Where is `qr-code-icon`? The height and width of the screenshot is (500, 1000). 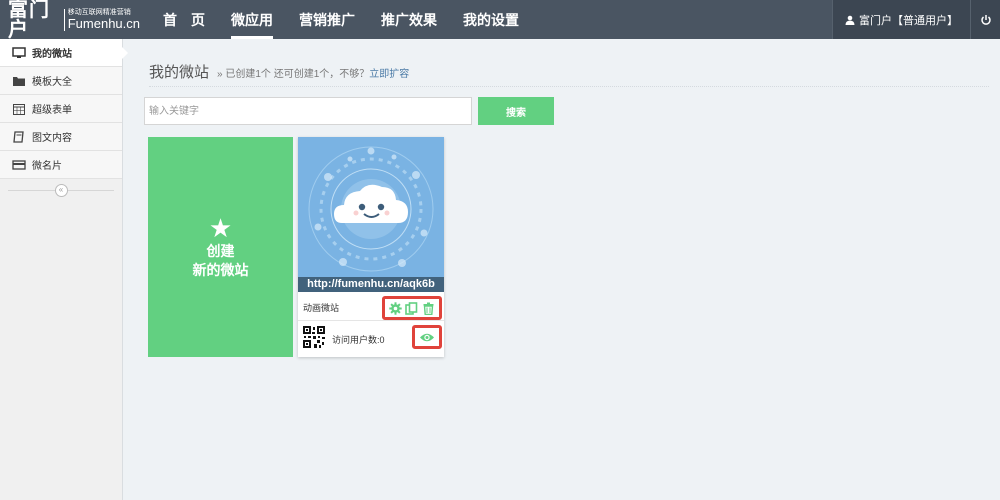 qr-code-icon is located at coordinates (314, 337).